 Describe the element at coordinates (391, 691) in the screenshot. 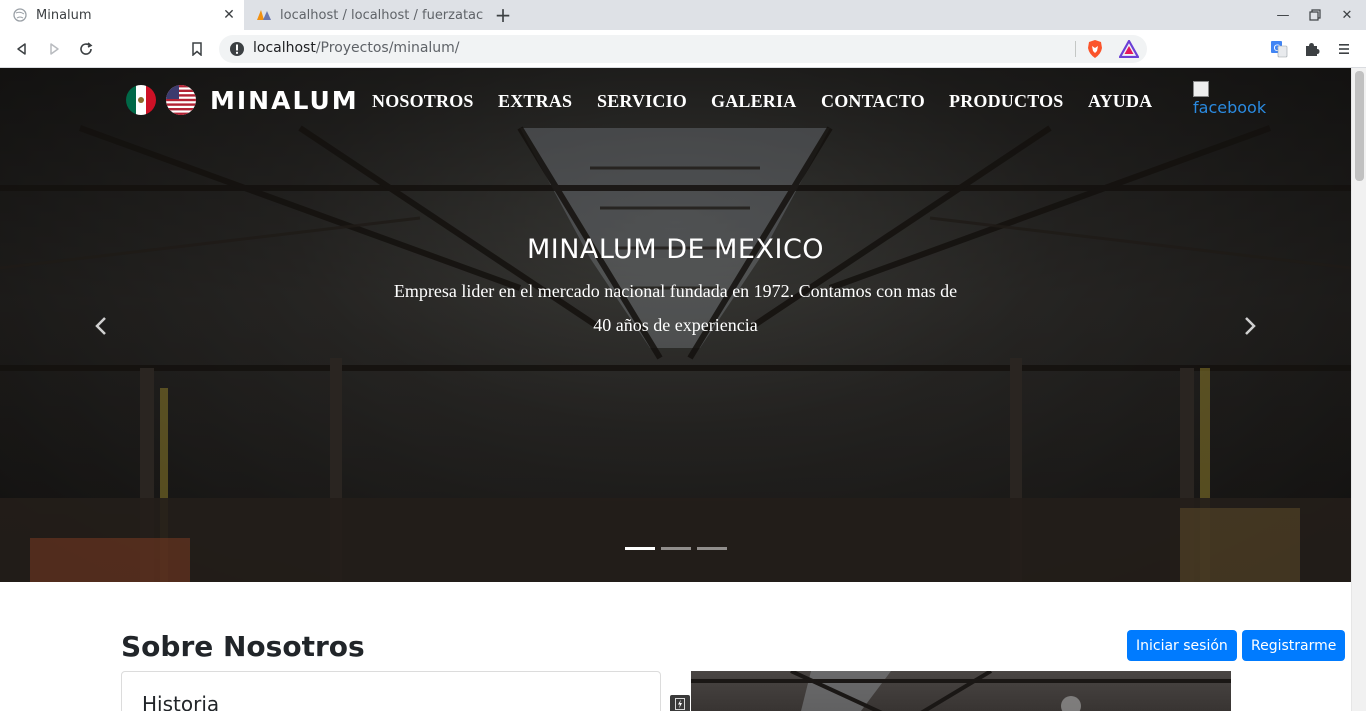

I see `history-card: Historia` at that location.